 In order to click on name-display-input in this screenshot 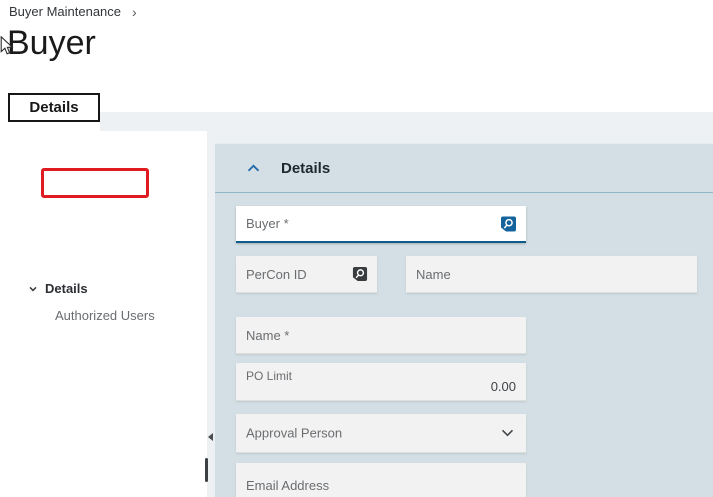, I will do `click(551, 274)`.